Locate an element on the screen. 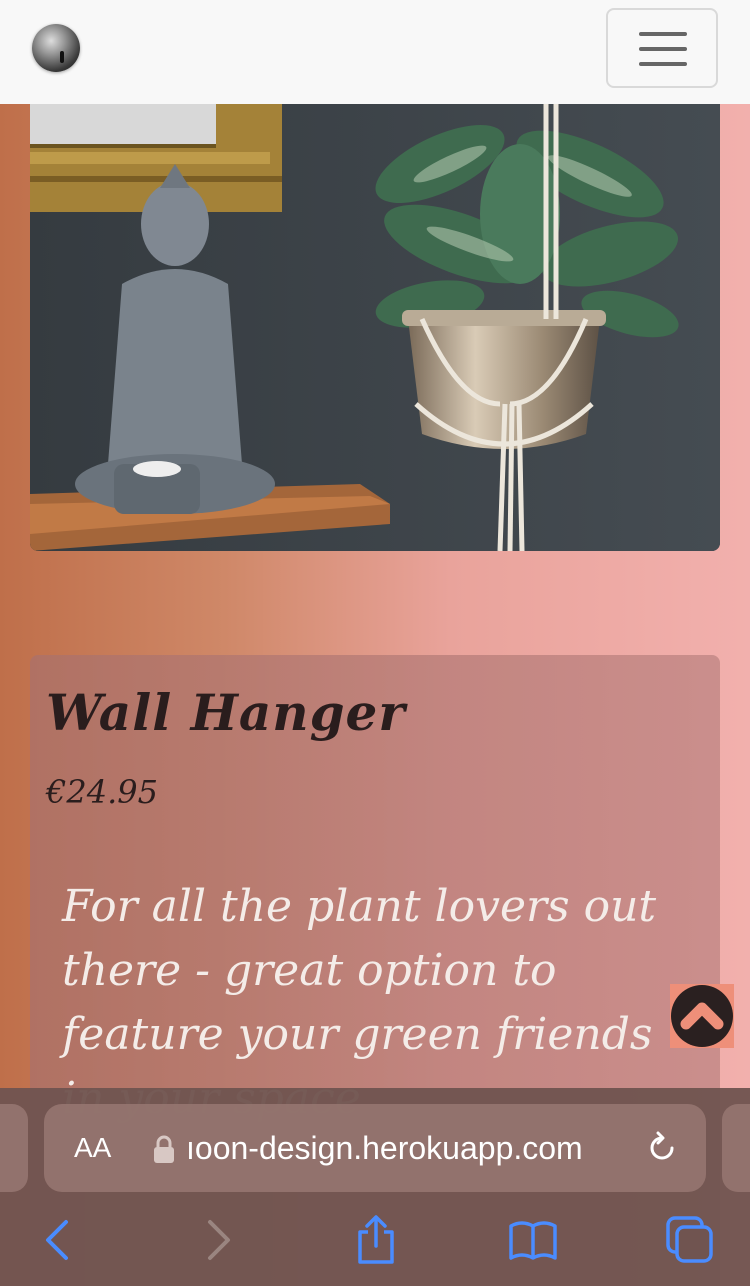  top-navbar is located at coordinates (375, 52).